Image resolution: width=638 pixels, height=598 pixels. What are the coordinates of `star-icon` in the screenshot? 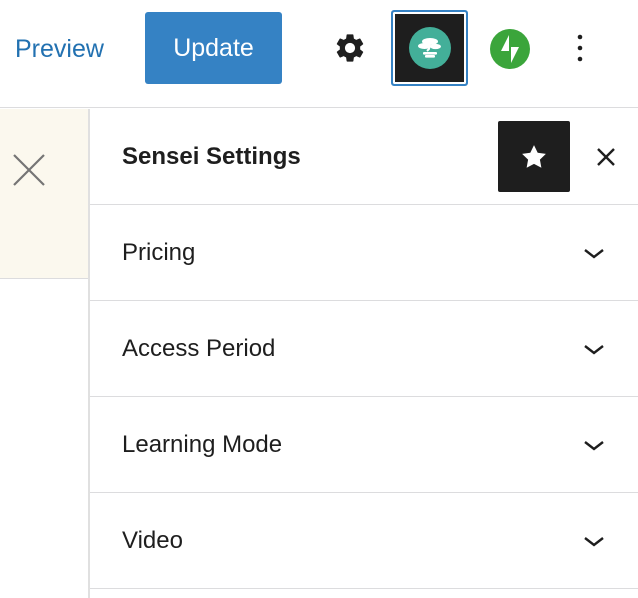 It's located at (534, 156).